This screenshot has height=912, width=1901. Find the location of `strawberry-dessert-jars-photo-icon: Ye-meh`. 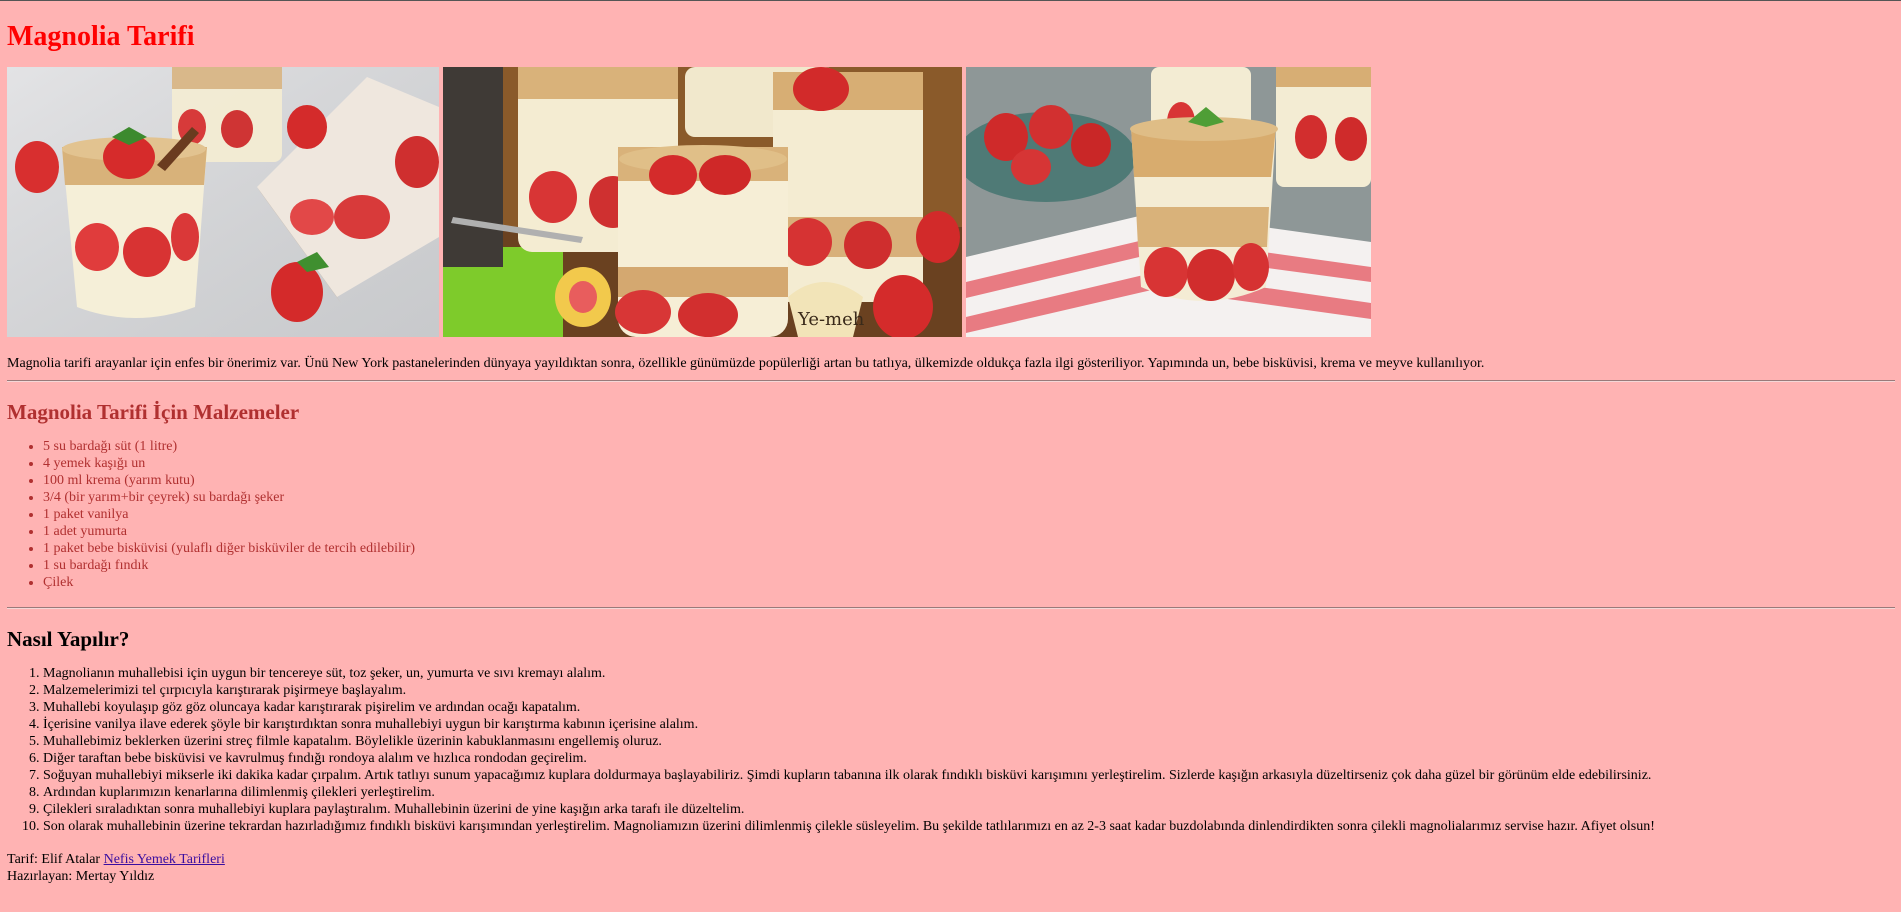

strawberry-dessert-jars-photo-icon: Ye-meh is located at coordinates (702, 202).